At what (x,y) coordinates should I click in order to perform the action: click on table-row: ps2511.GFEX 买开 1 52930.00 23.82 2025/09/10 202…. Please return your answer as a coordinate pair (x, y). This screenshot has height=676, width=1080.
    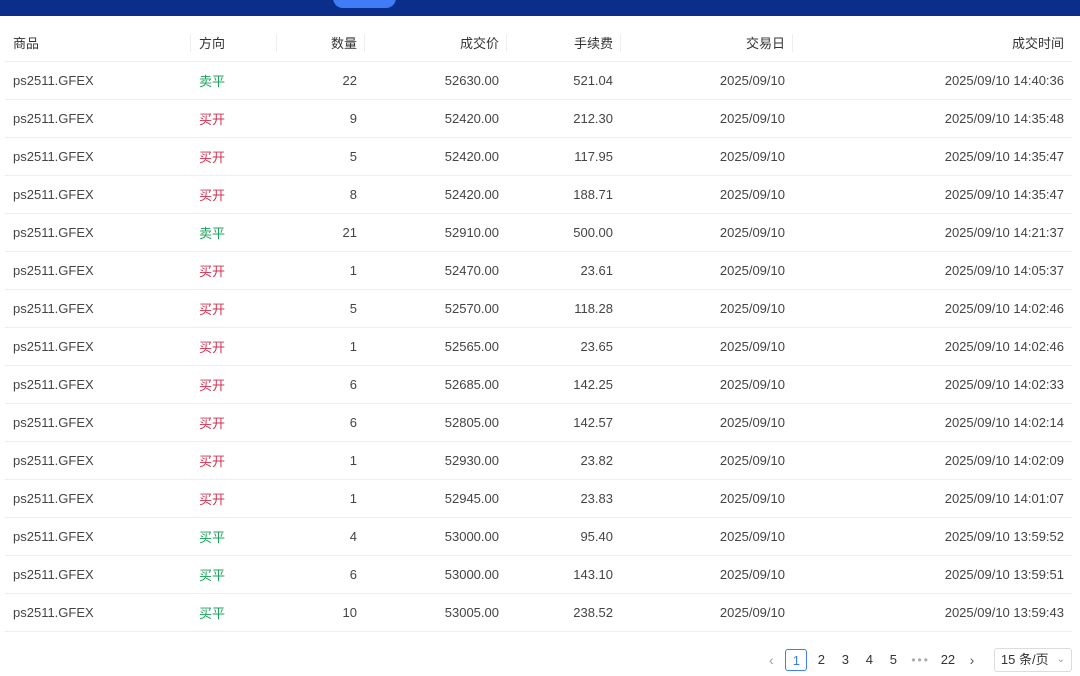
    Looking at the image, I should click on (538, 460).